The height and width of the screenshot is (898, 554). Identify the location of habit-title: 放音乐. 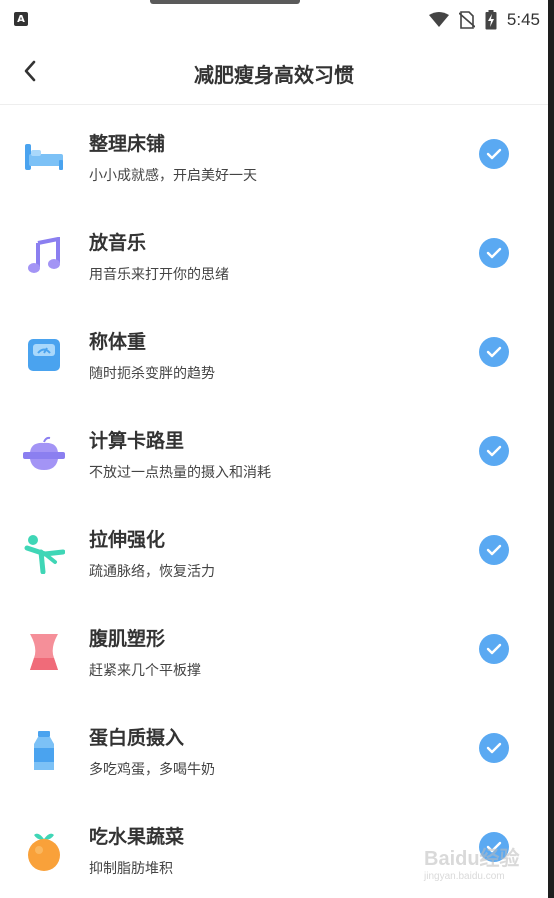
(118, 243).